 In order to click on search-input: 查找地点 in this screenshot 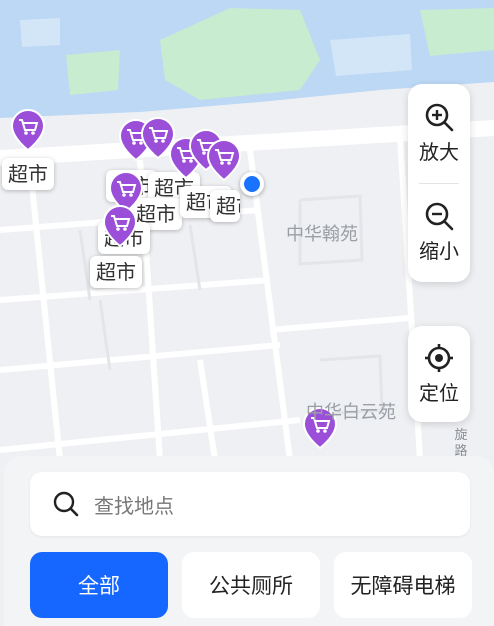, I will do `click(250, 504)`.